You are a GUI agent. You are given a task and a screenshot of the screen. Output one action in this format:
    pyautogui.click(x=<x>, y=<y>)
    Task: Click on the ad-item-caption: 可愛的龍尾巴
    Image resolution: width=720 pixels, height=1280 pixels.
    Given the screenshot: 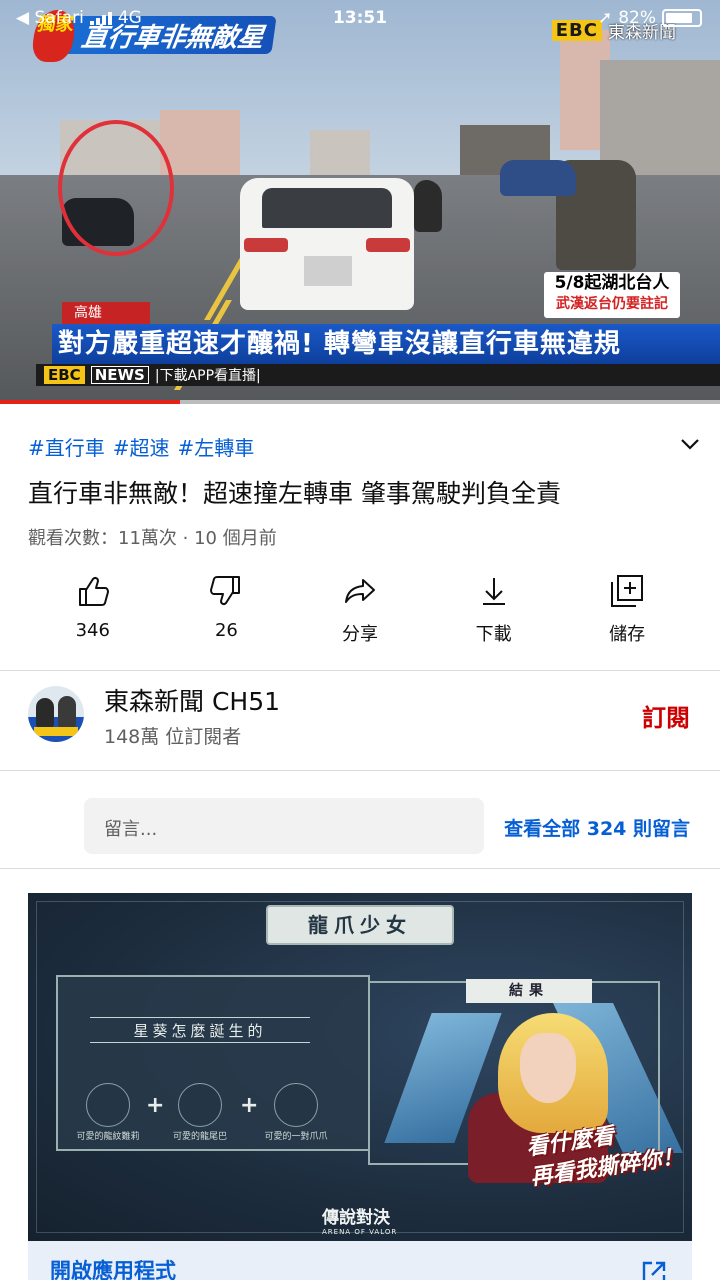 What is the action you would take?
    pyautogui.click(x=199, y=1137)
    